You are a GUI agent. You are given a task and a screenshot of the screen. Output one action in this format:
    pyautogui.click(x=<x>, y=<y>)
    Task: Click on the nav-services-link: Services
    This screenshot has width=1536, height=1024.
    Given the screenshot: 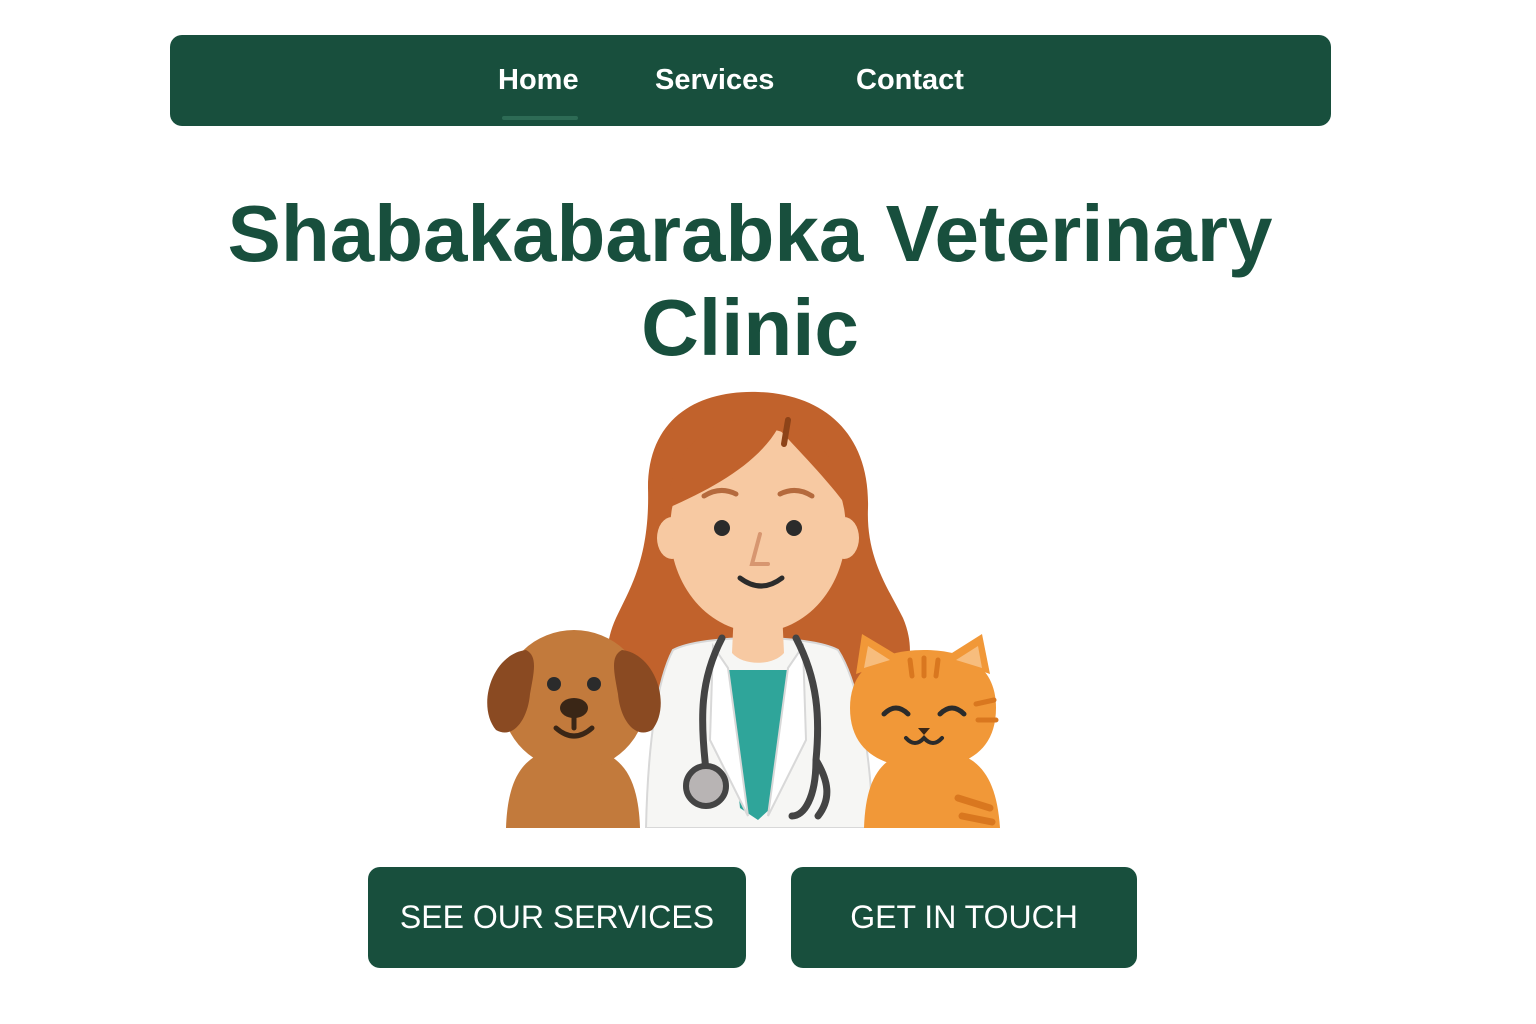 What is the action you would take?
    pyautogui.click(x=714, y=80)
    